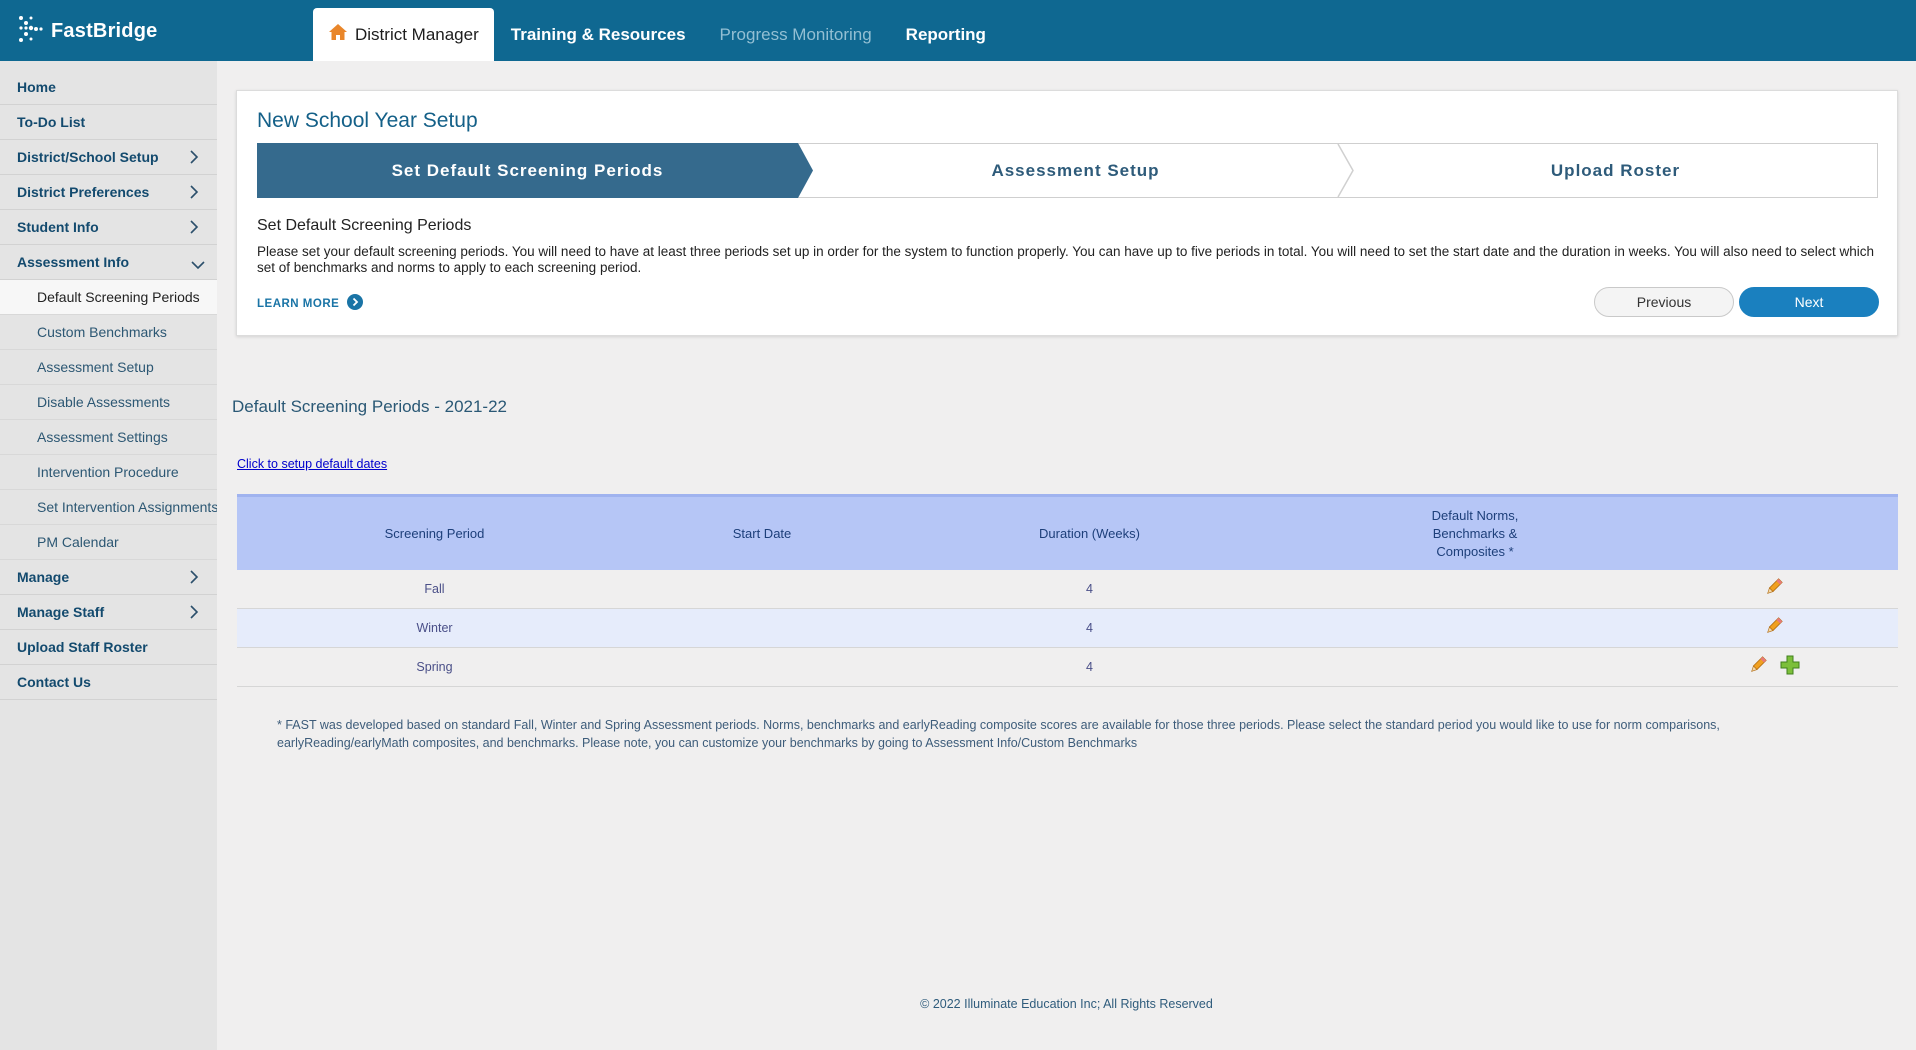 Image resolution: width=1916 pixels, height=1050 pixels. I want to click on brand-name: FastBridge, so click(104, 30).